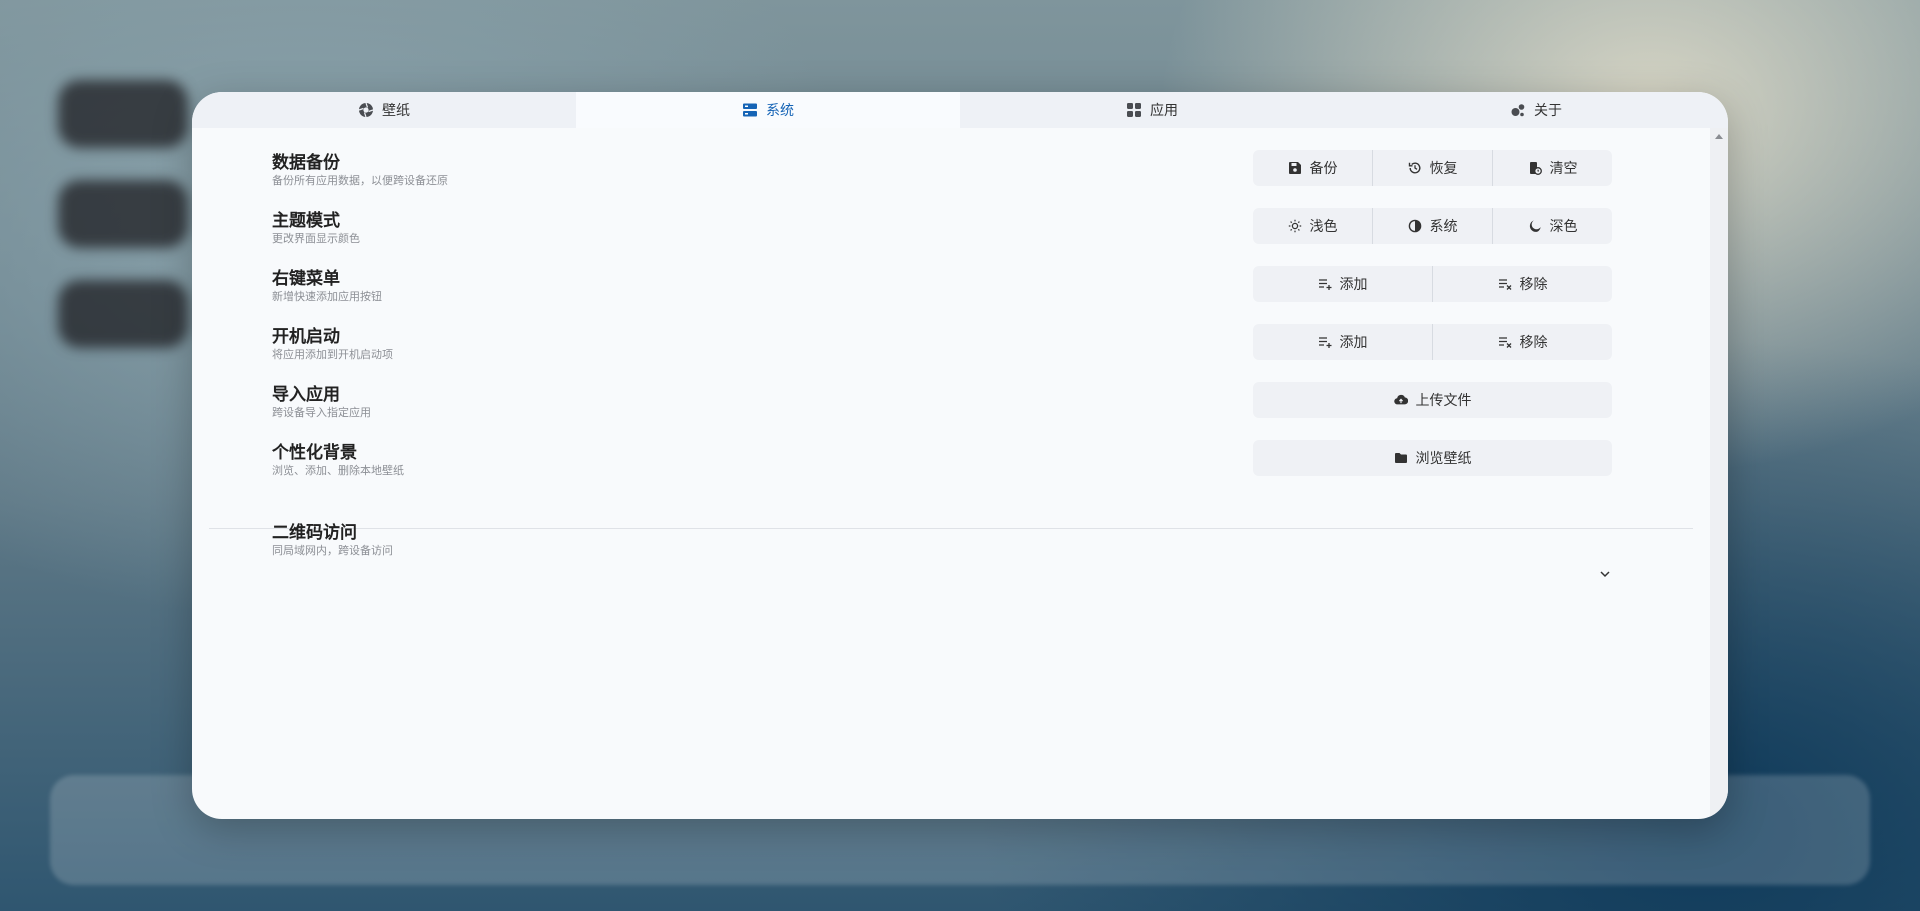 Image resolution: width=1920 pixels, height=911 pixels. What do you see at coordinates (306, 221) in the screenshot?
I see `setting-title: 主题模式` at bounding box center [306, 221].